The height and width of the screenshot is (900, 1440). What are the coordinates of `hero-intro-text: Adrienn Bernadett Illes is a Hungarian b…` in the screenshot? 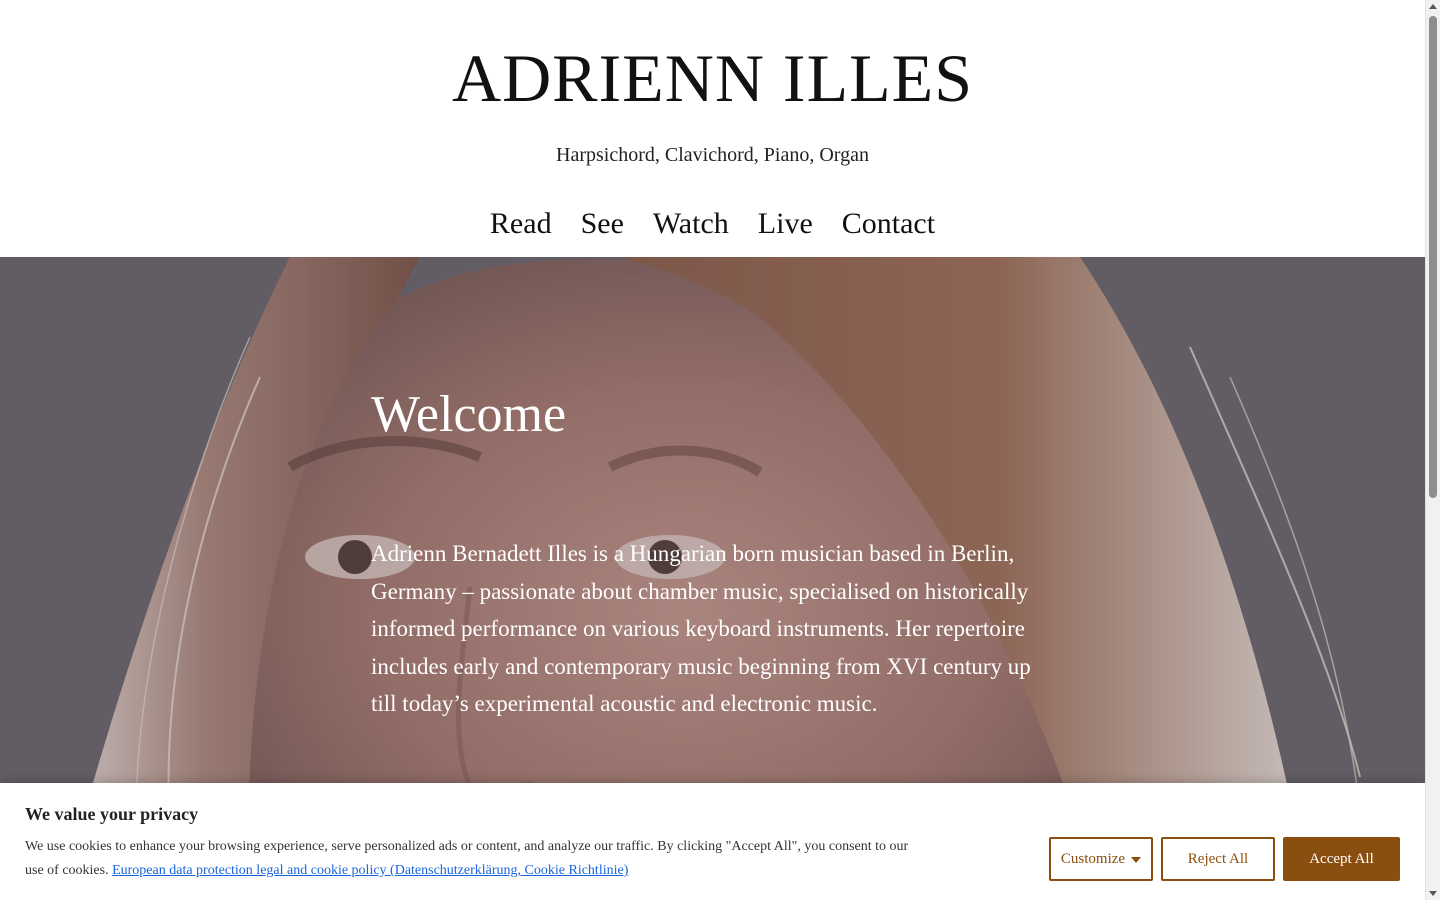 It's located at (701, 628).